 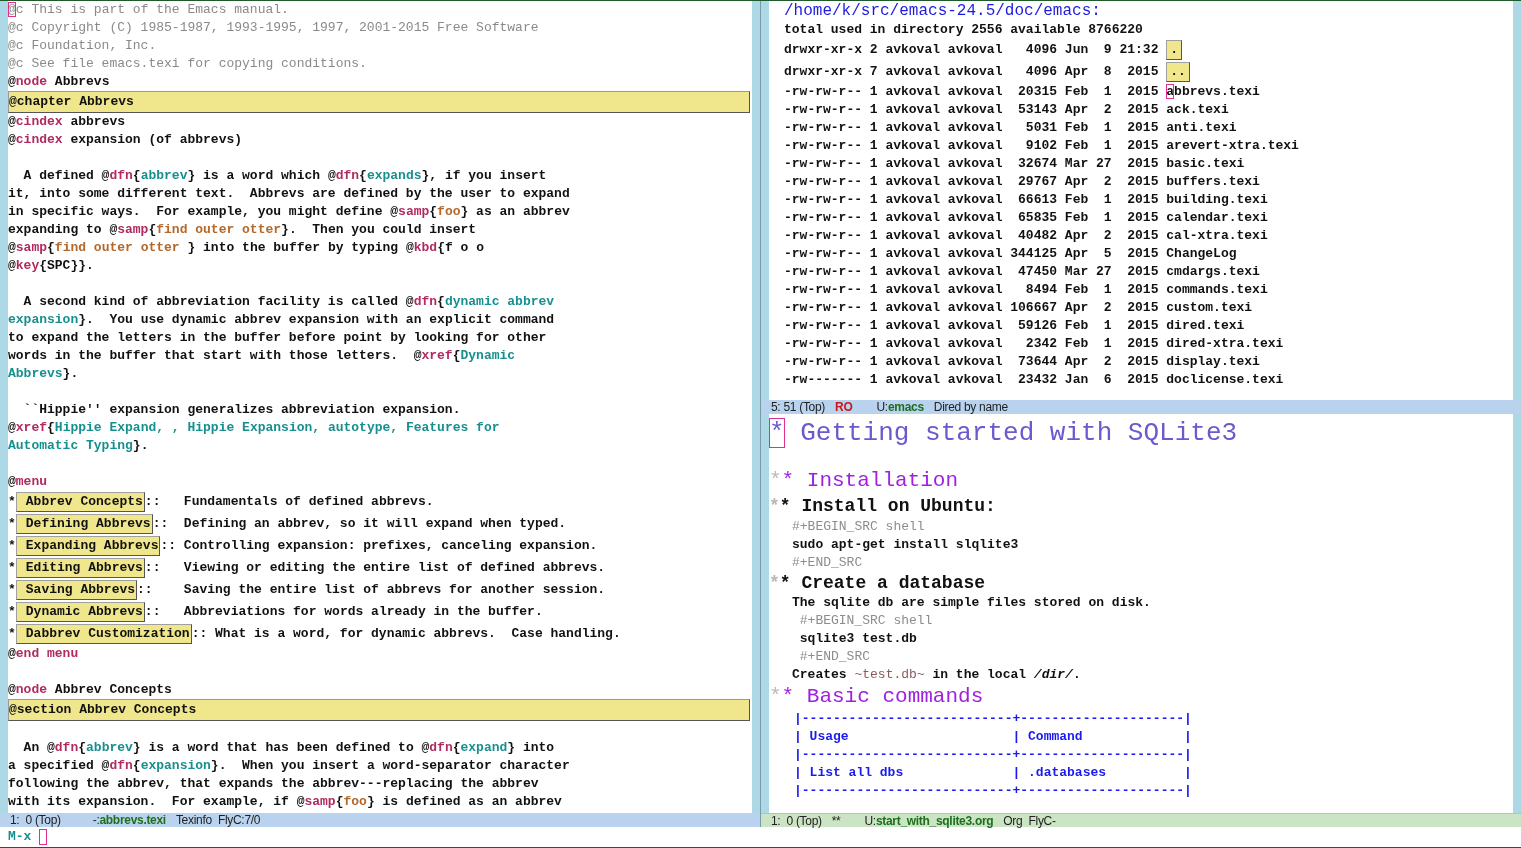 What do you see at coordinates (798, 407) in the screenshot?
I see `line-position: 5: 51 (Top)` at bounding box center [798, 407].